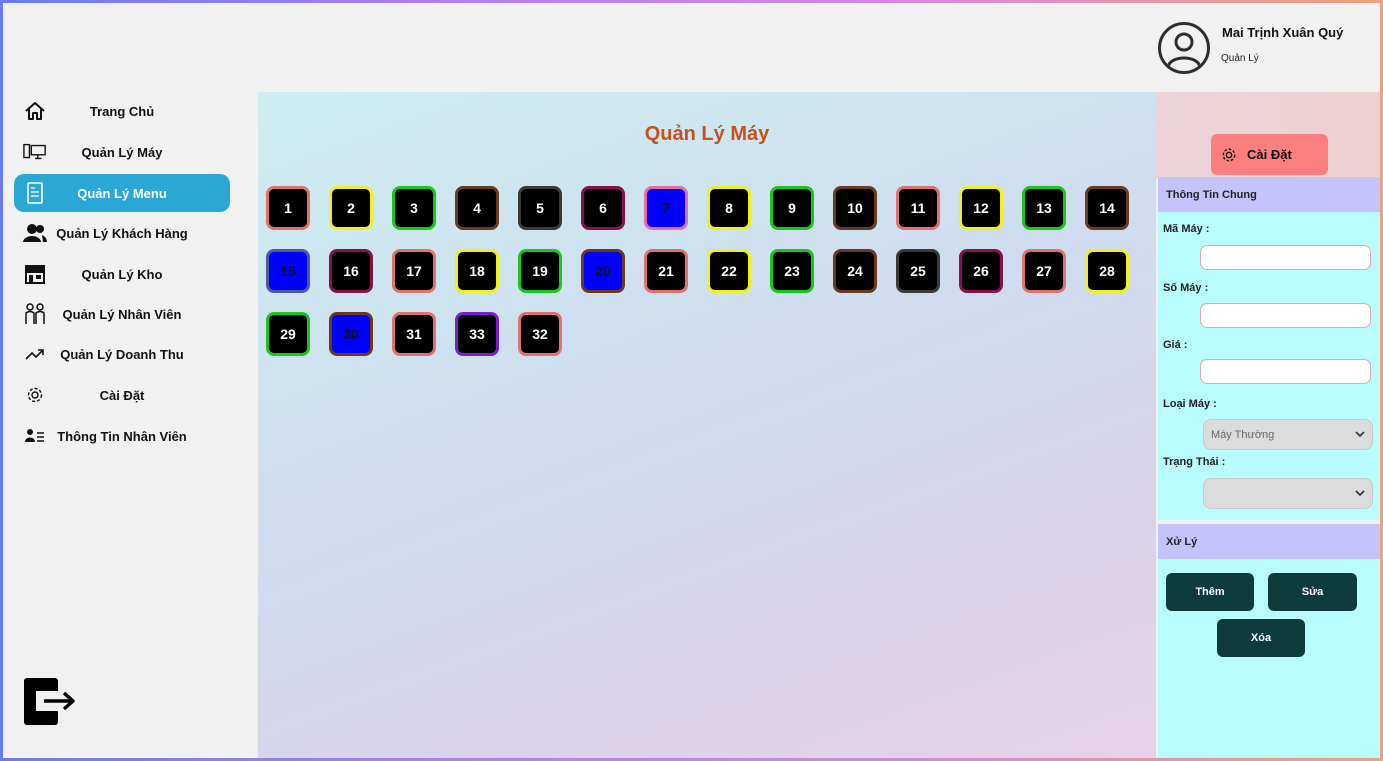 The height and width of the screenshot is (761, 1383). Describe the element at coordinates (1269, 194) in the screenshot. I see `info-section-header: Thông Tin Chung` at that location.